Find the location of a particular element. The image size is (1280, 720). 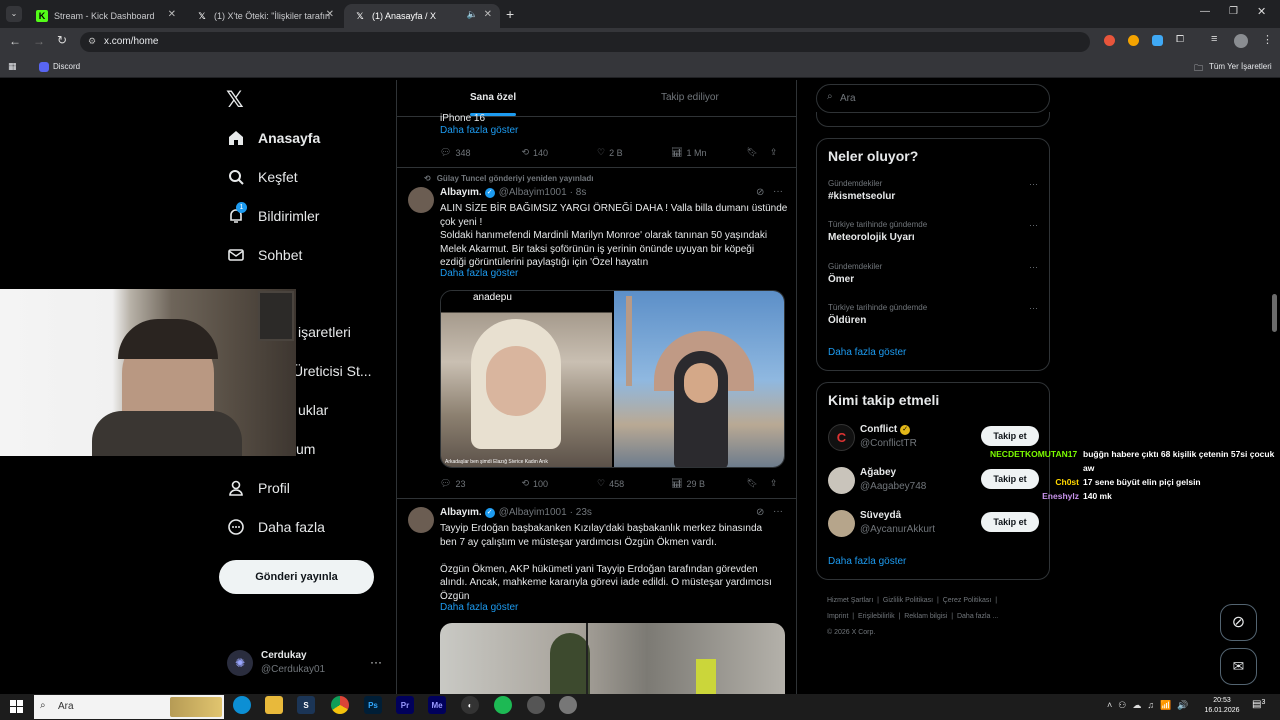

notification-center-icon: ▤3 is located at coordinates (1258, 704).